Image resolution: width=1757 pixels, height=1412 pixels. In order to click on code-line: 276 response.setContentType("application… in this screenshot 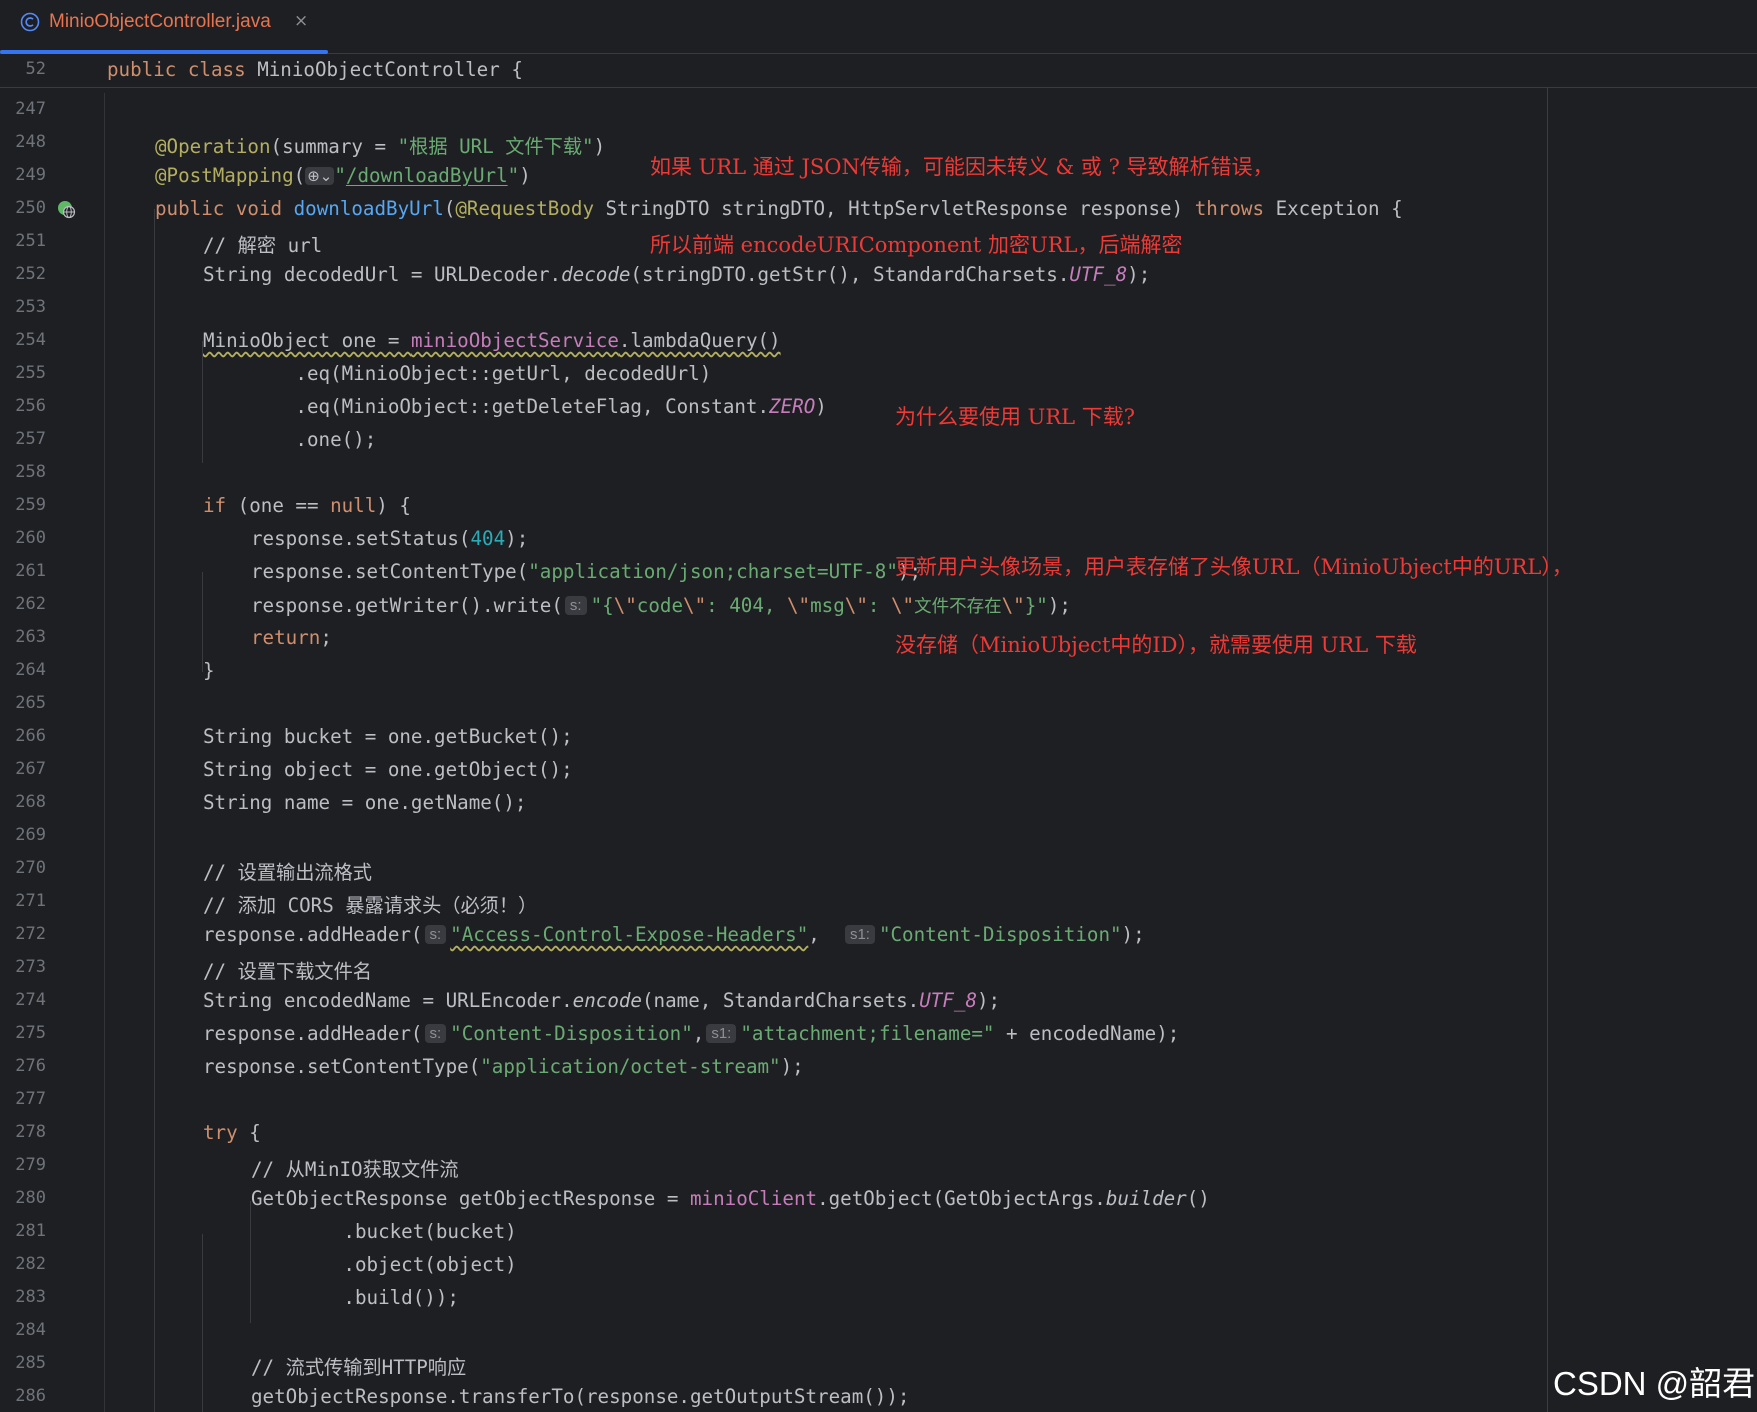, I will do `click(878, 1066)`.